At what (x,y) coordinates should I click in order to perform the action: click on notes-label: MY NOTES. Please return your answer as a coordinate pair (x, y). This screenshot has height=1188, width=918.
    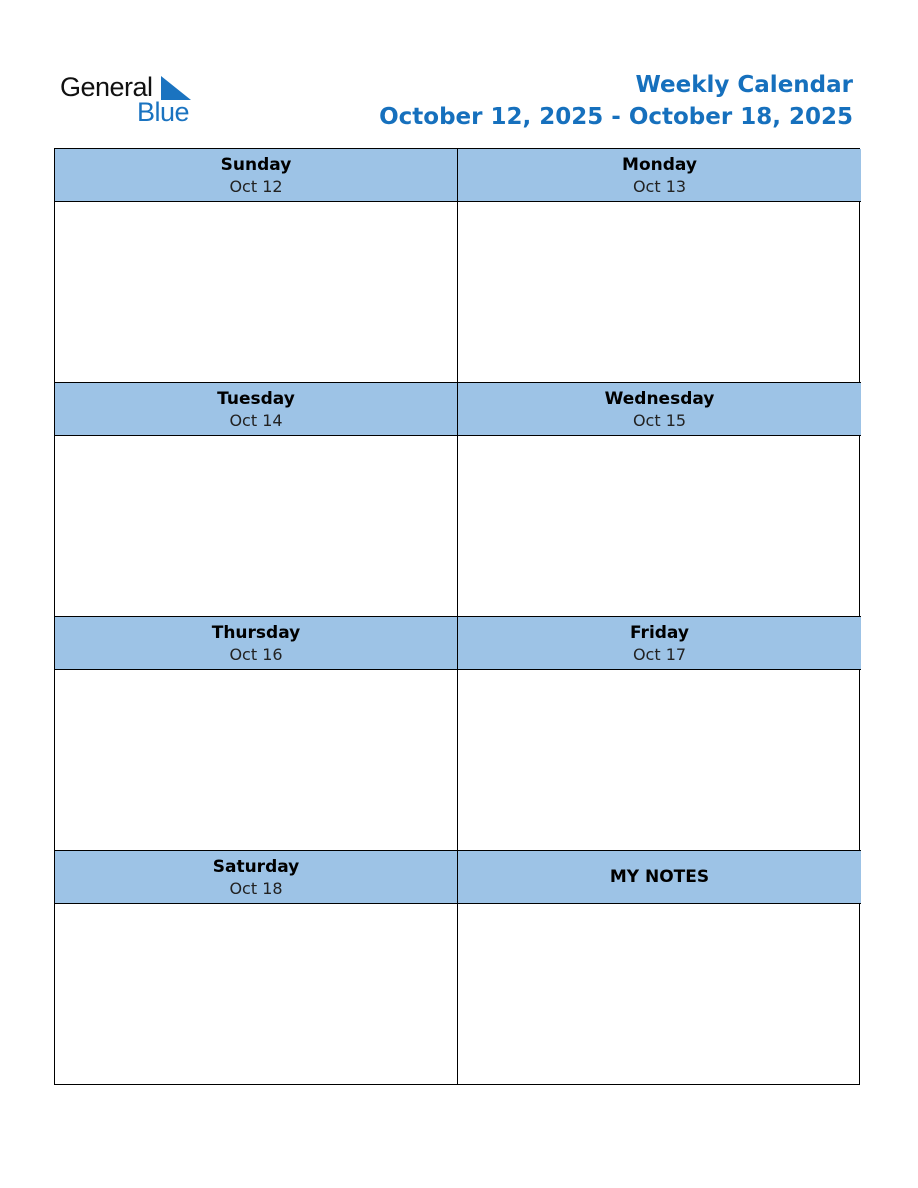
    Looking at the image, I should click on (659, 877).